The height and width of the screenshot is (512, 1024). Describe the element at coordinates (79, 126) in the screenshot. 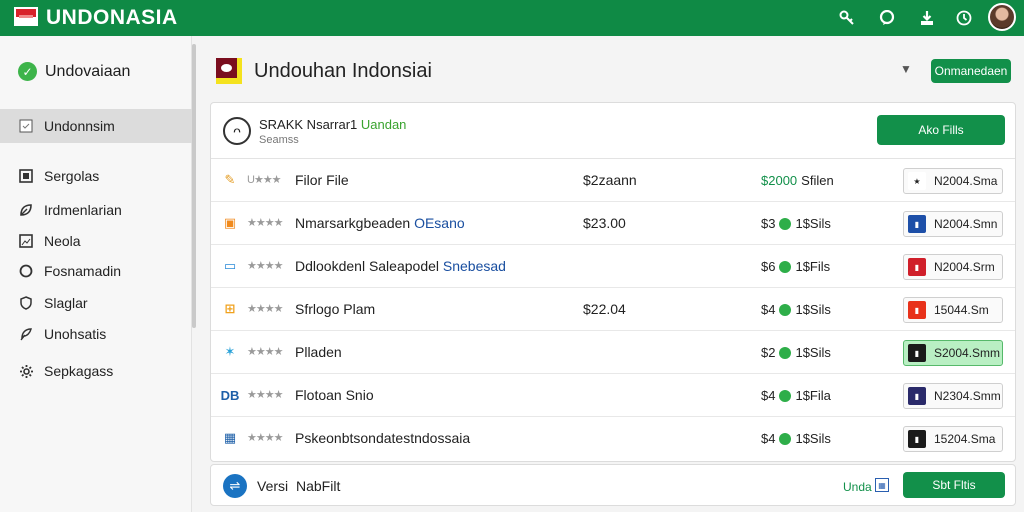

I see `sidebar-item-label: Undonnsim` at that location.